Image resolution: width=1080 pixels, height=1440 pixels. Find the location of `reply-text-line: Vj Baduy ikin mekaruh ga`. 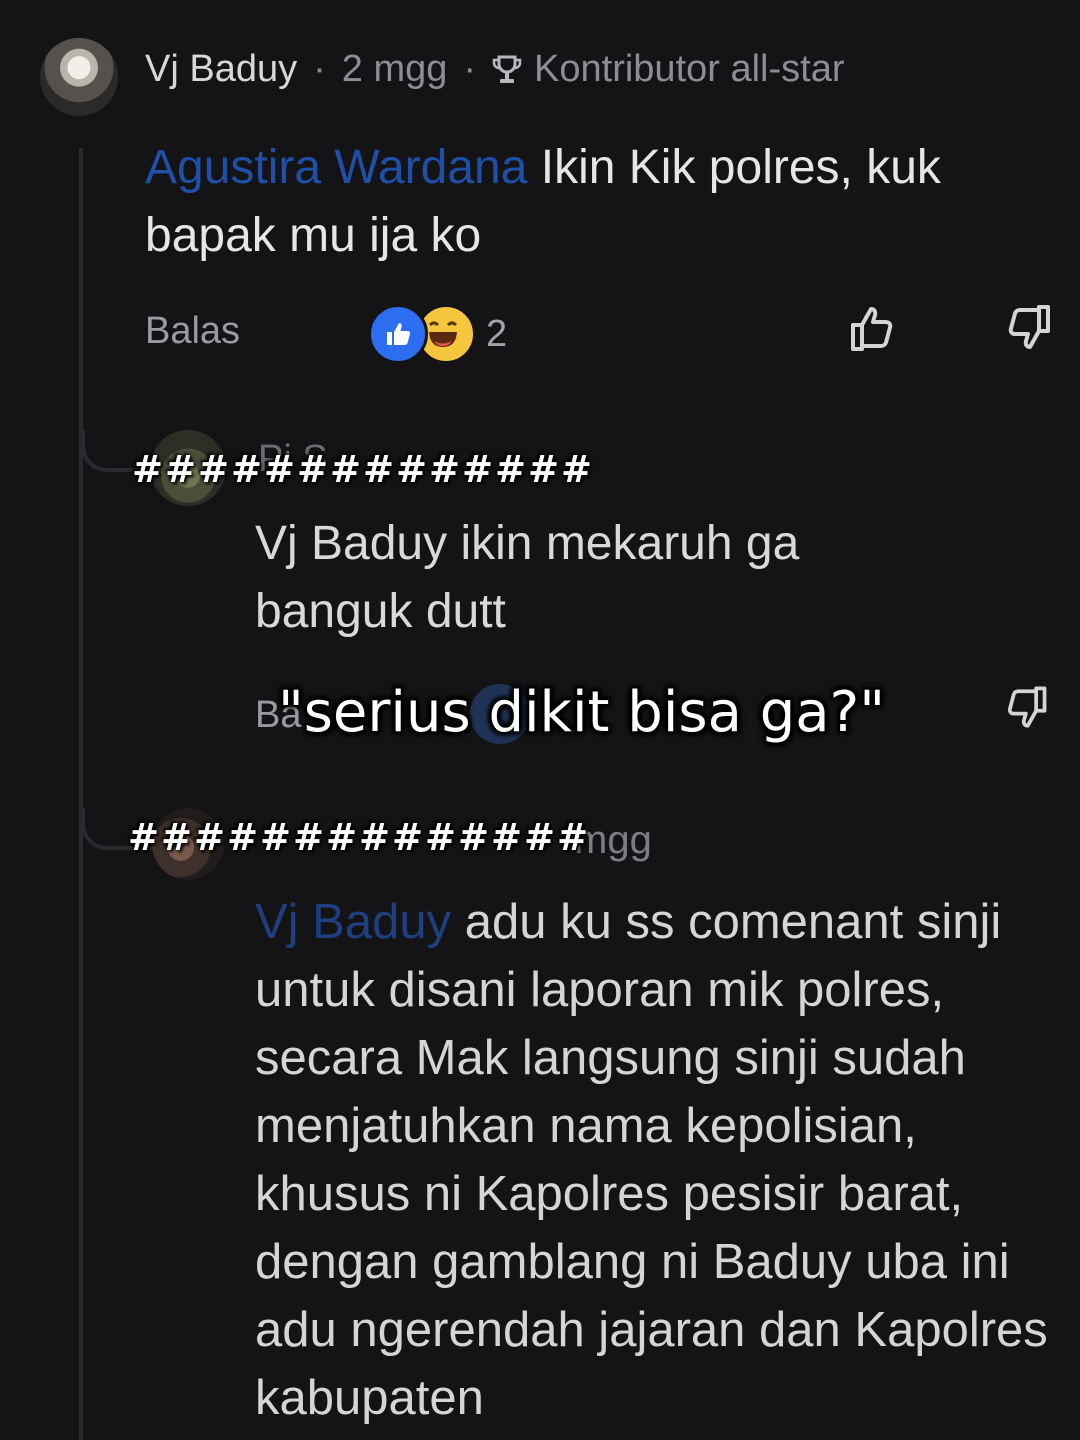

reply-text-line: Vj Baduy ikin mekaruh ga is located at coordinates (527, 543).